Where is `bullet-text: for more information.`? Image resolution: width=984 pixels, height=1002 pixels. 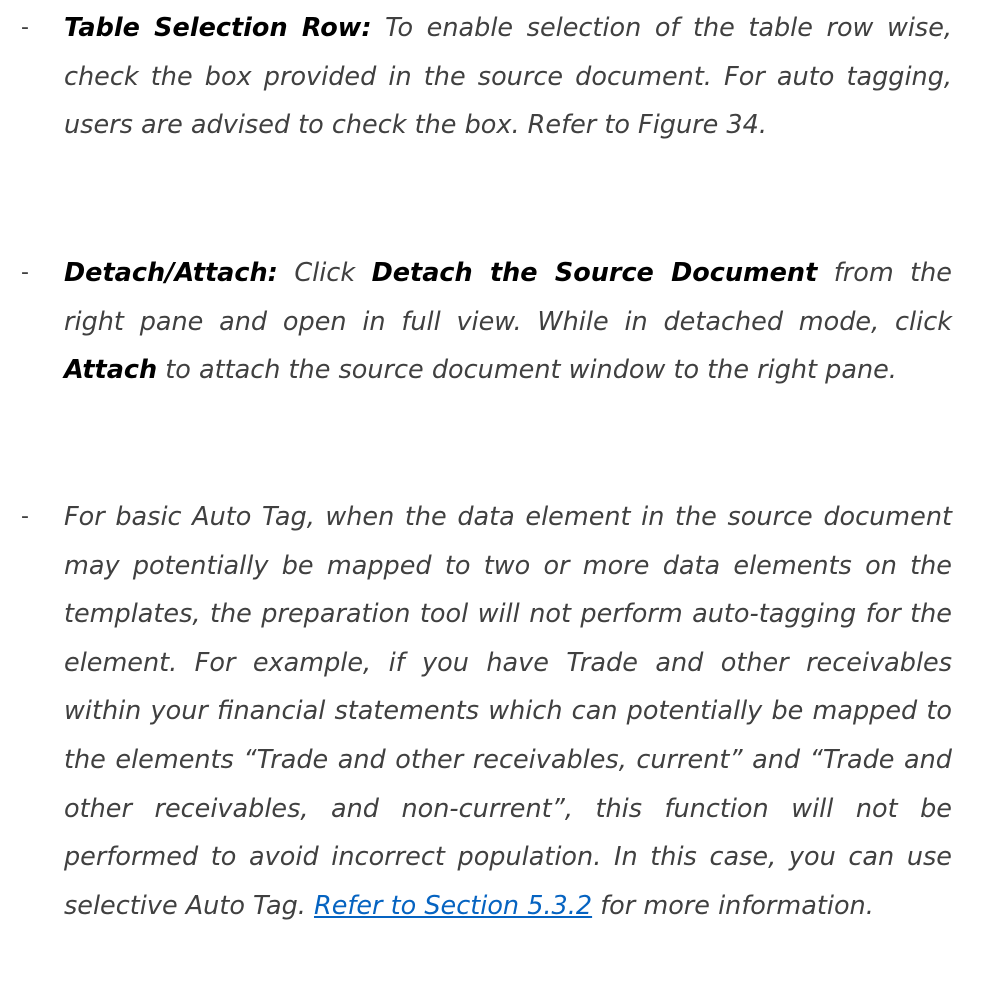 bullet-text: for more information. is located at coordinates (733, 905).